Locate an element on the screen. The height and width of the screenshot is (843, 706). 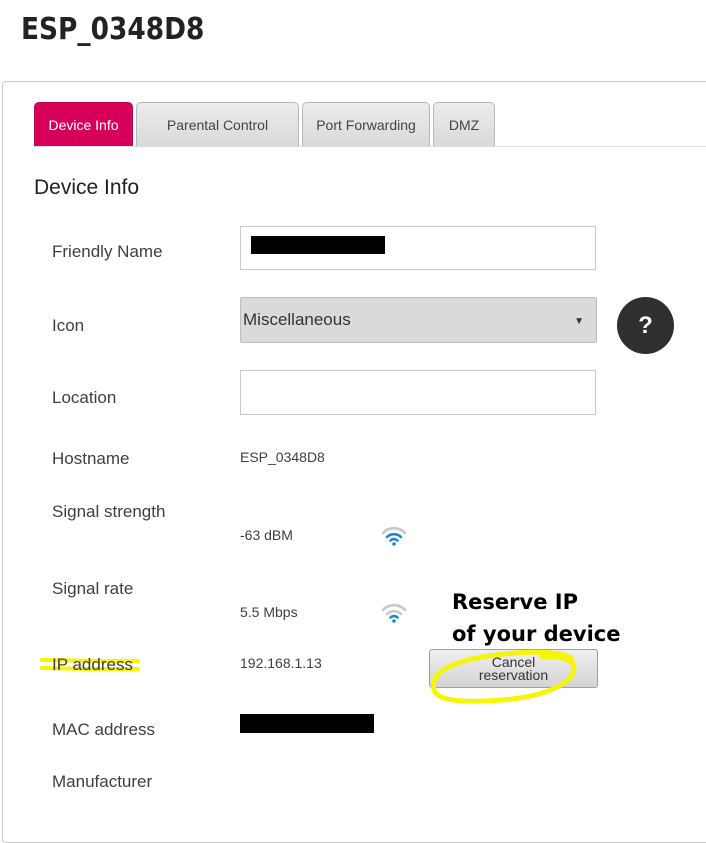
friendly-name-label: Friendly Name is located at coordinates (107, 251).